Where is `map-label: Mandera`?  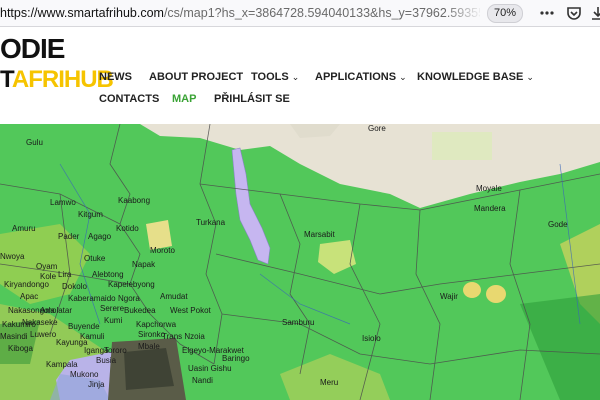 map-label: Mandera is located at coordinates (490, 208).